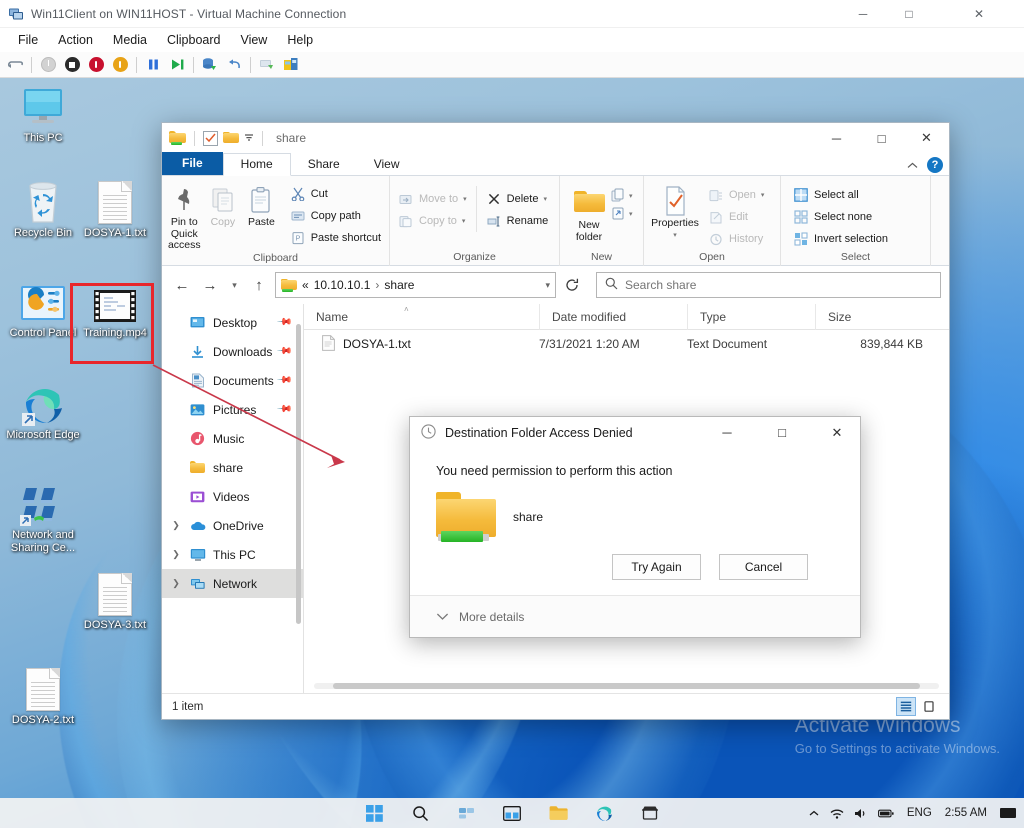 The image size is (1024, 828). What do you see at coordinates (43, 113) in the screenshot?
I see `desktop-icon-this-pc: This PC` at bounding box center [43, 113].